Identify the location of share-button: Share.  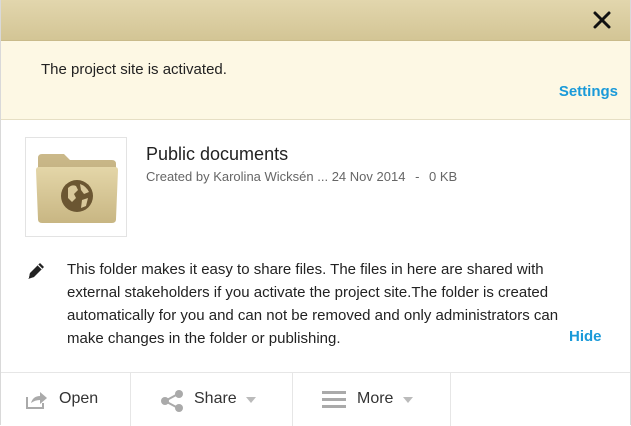
(212, 399).